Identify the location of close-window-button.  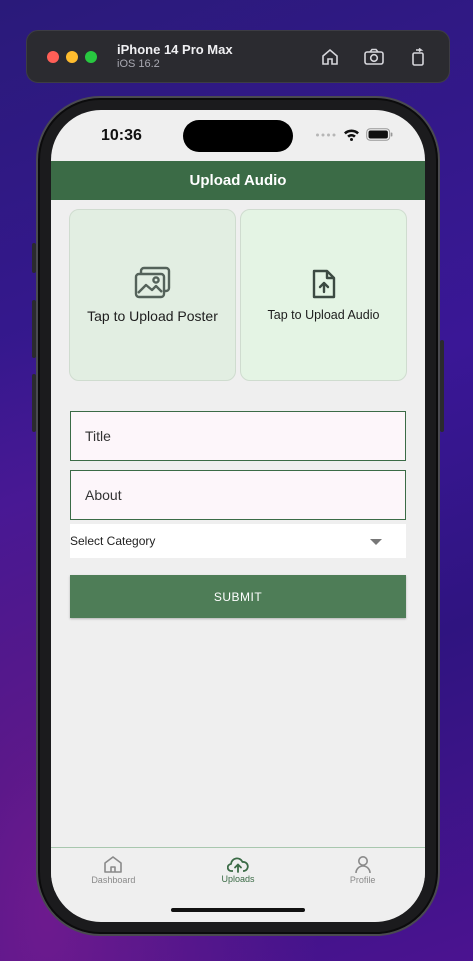
(53, 56).